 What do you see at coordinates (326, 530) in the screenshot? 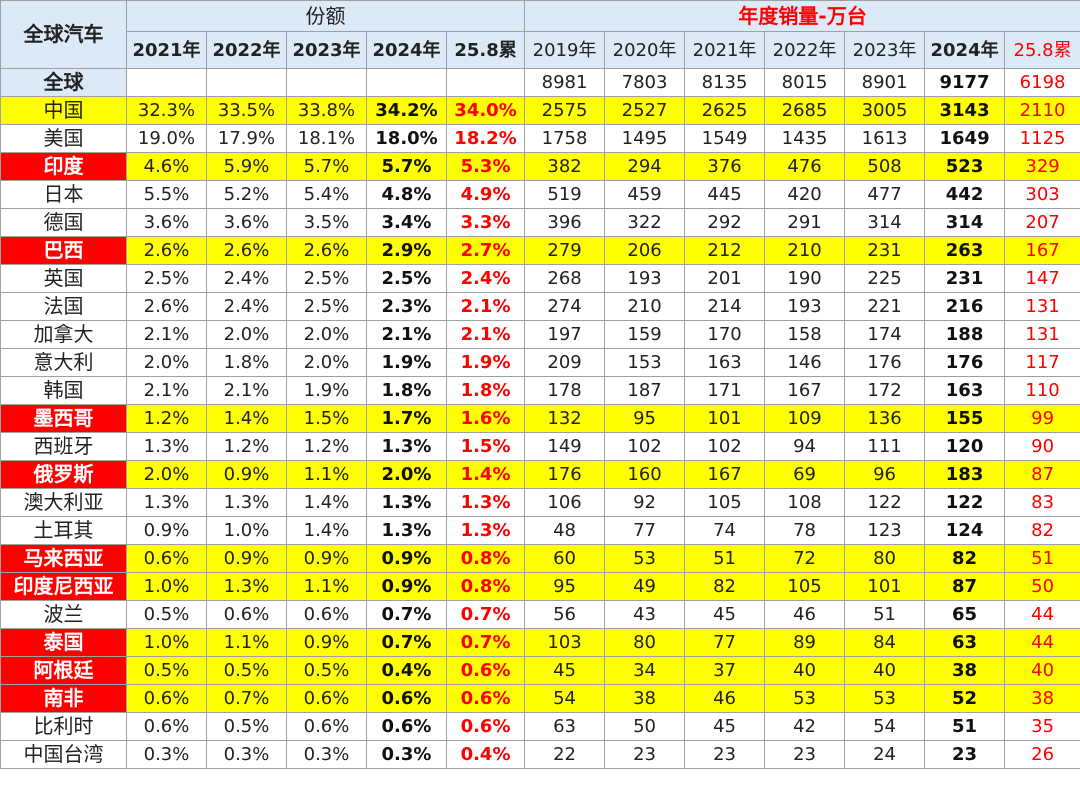
I see `share-cell: 1.4%` at bounding box center [326, 530].